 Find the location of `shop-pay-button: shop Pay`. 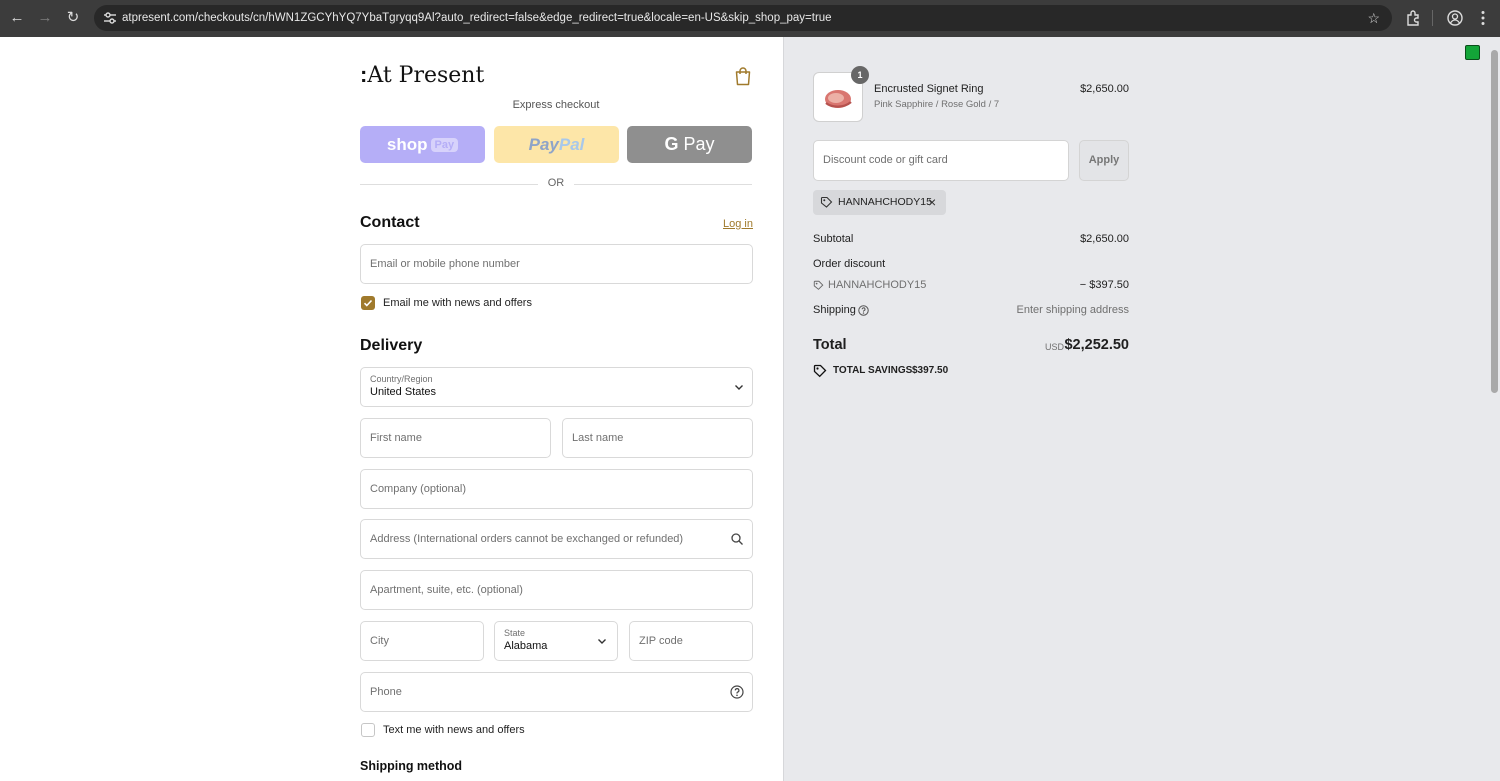

shop-pay-button: shop Pay is located at coordinates (422, 144).